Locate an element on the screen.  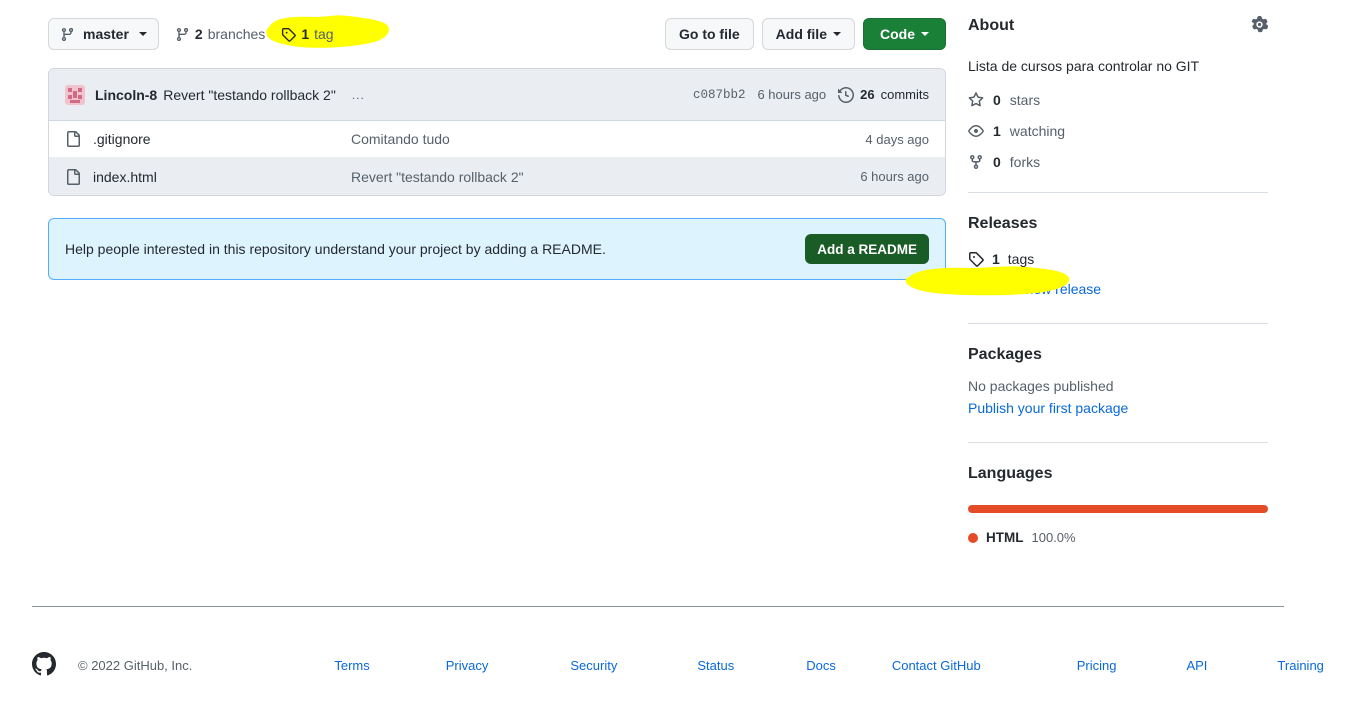
watching-label: watching is located at coordinates (1037, 131).